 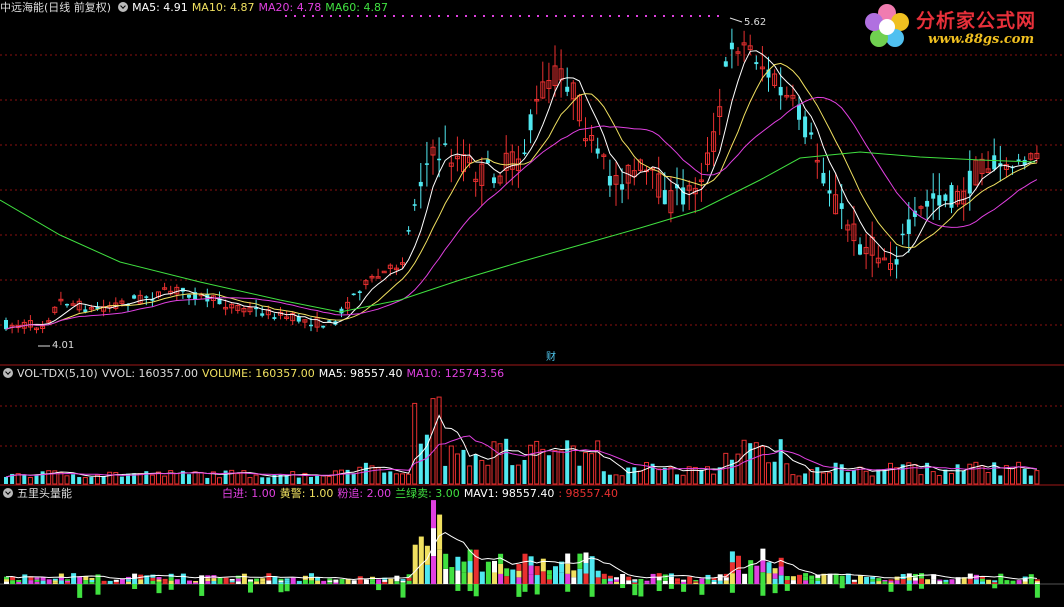 What do you see at coordinates (887, 25) in the screenshot?
I see `flower-logo-icon` at bounding box center [887, 25].